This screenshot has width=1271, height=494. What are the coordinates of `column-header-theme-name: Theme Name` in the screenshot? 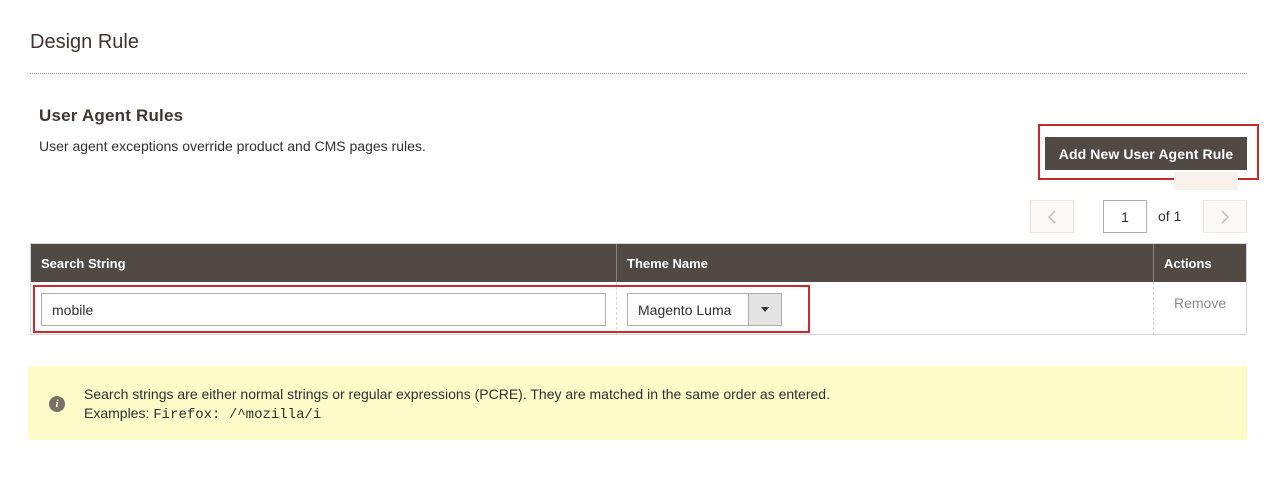 It's located at (885, 263).